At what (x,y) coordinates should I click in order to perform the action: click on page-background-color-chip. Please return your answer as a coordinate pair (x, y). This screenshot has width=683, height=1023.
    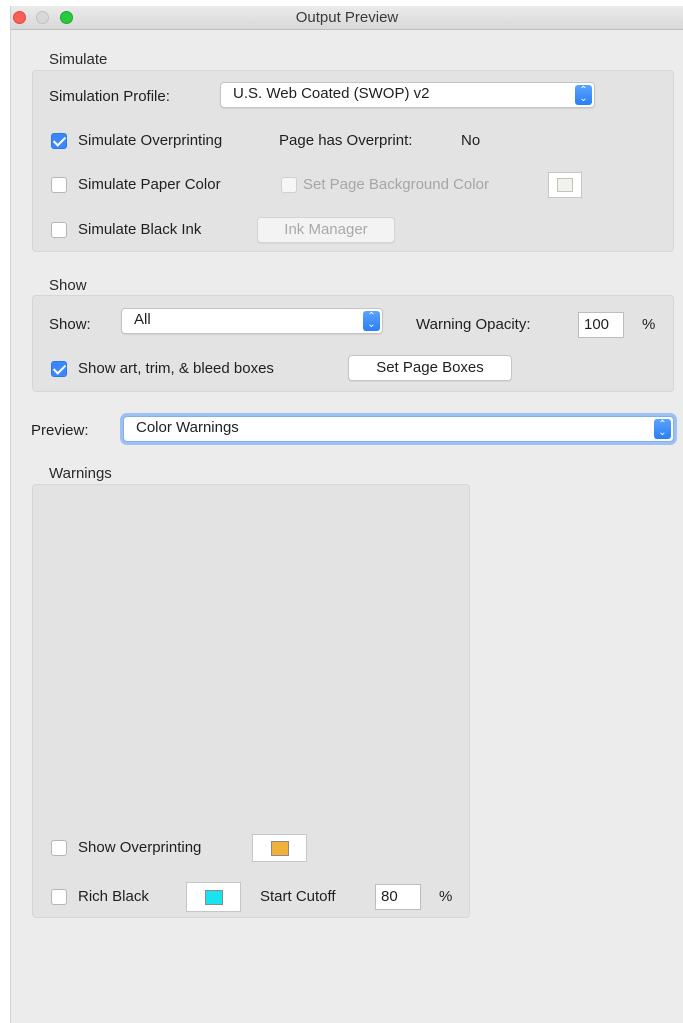
    Looking at the image, I should click on (565, 185).